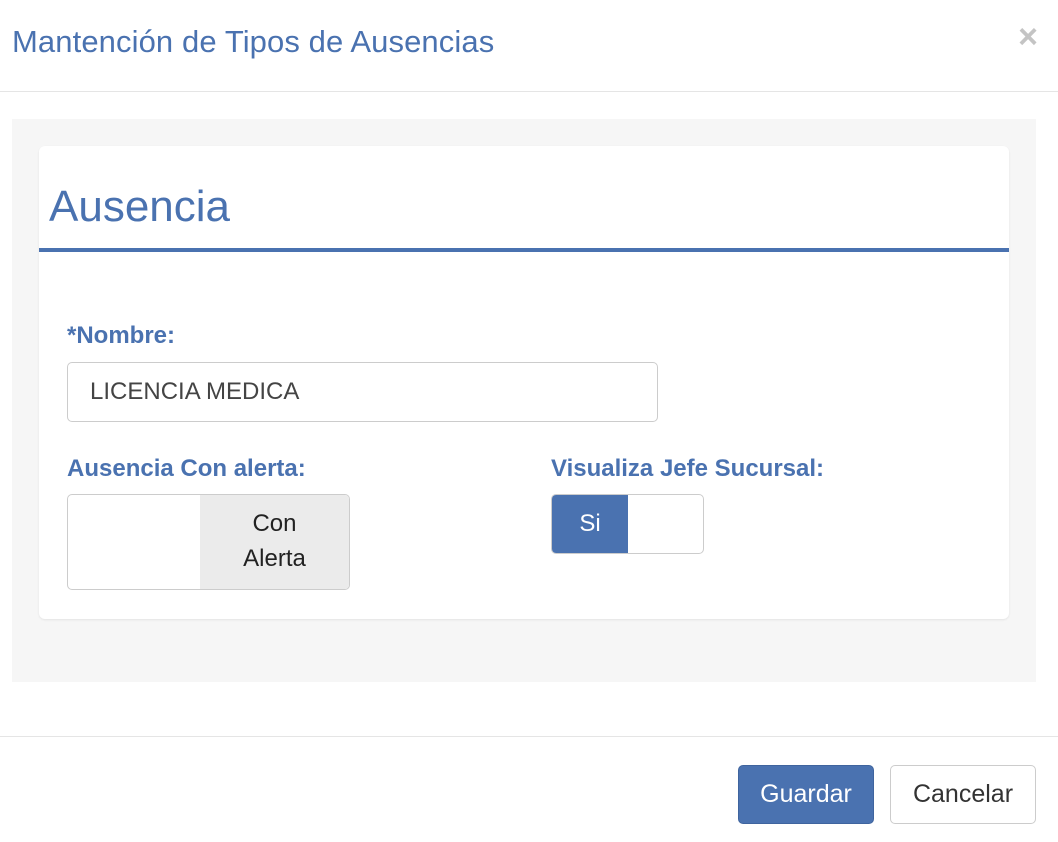 The width and height of the screenshot is (1058, 842). Describe the element at coordinates (186, 468) in the screenshot. I see `alerta-label: Ausencia Con alerta:` at that location.